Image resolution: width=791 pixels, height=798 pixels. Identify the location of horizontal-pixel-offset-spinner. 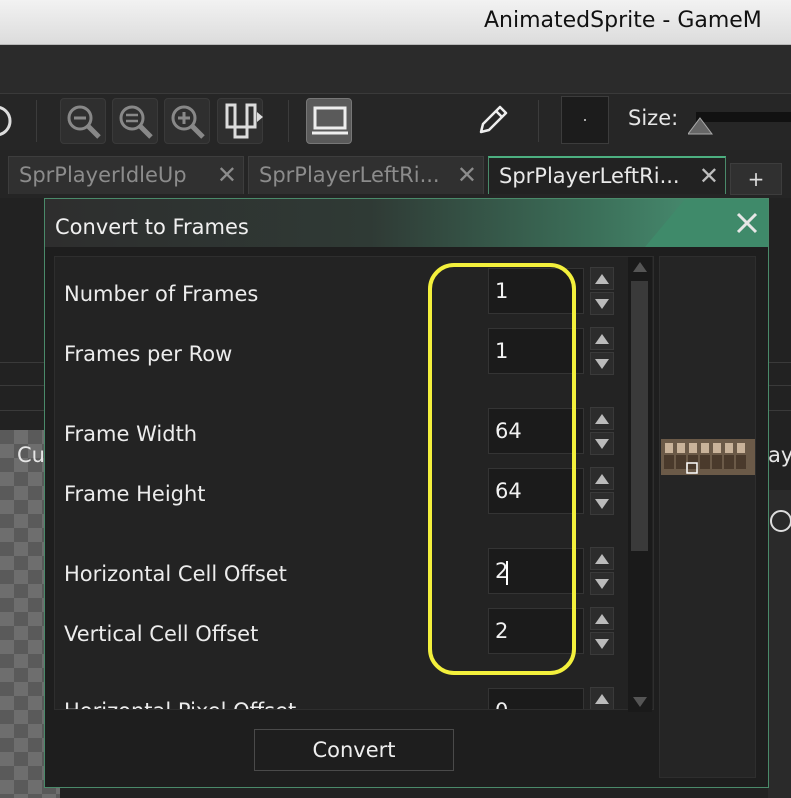
(602, 698).